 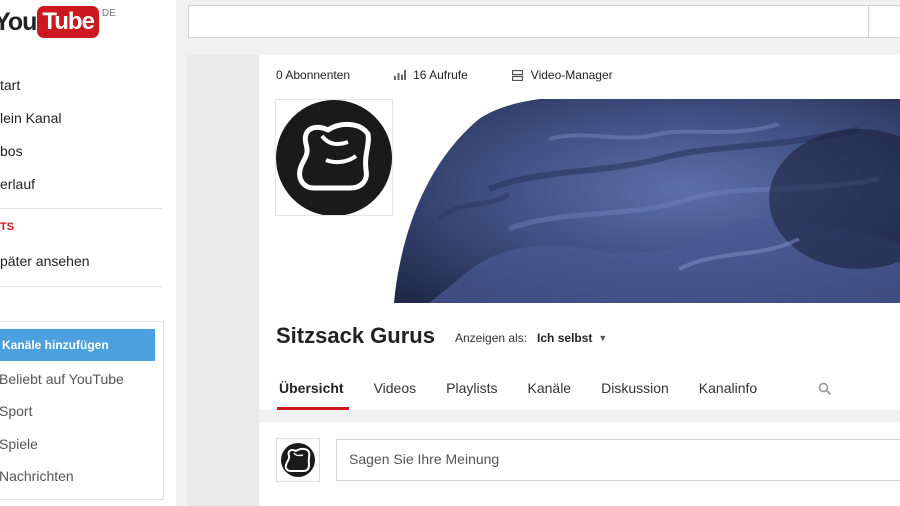 I want to click on video-manager-link: Video-Manager, so click(x=562, y=75).